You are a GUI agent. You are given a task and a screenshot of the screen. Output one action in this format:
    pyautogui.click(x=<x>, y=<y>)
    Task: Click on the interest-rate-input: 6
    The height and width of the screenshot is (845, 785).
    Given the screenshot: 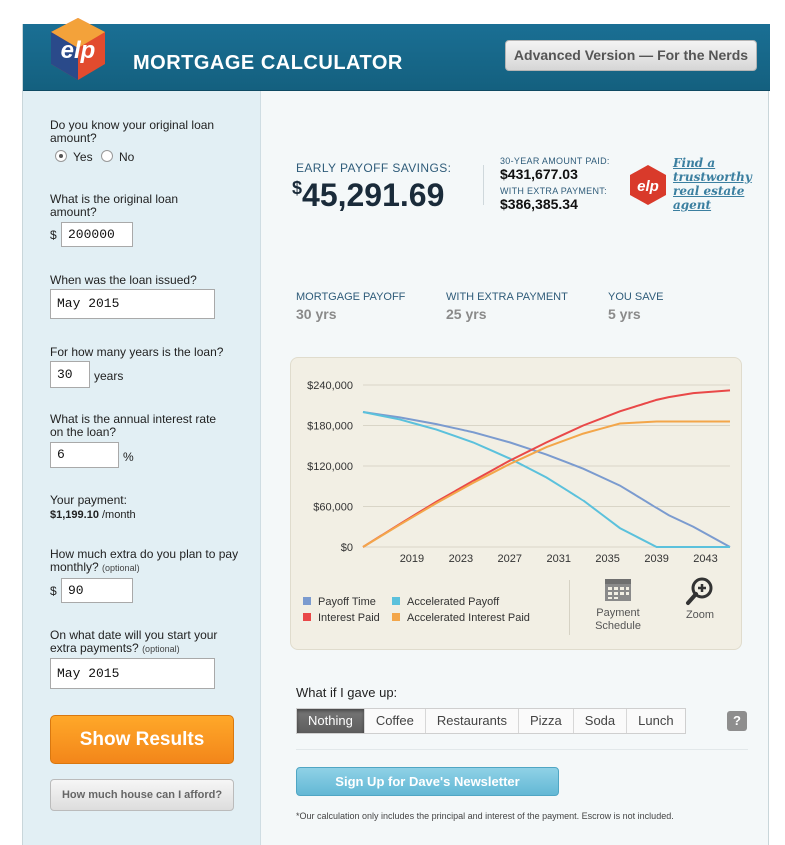 What is the action you would take?
    pyautogui.click(x=84, y=455)
    